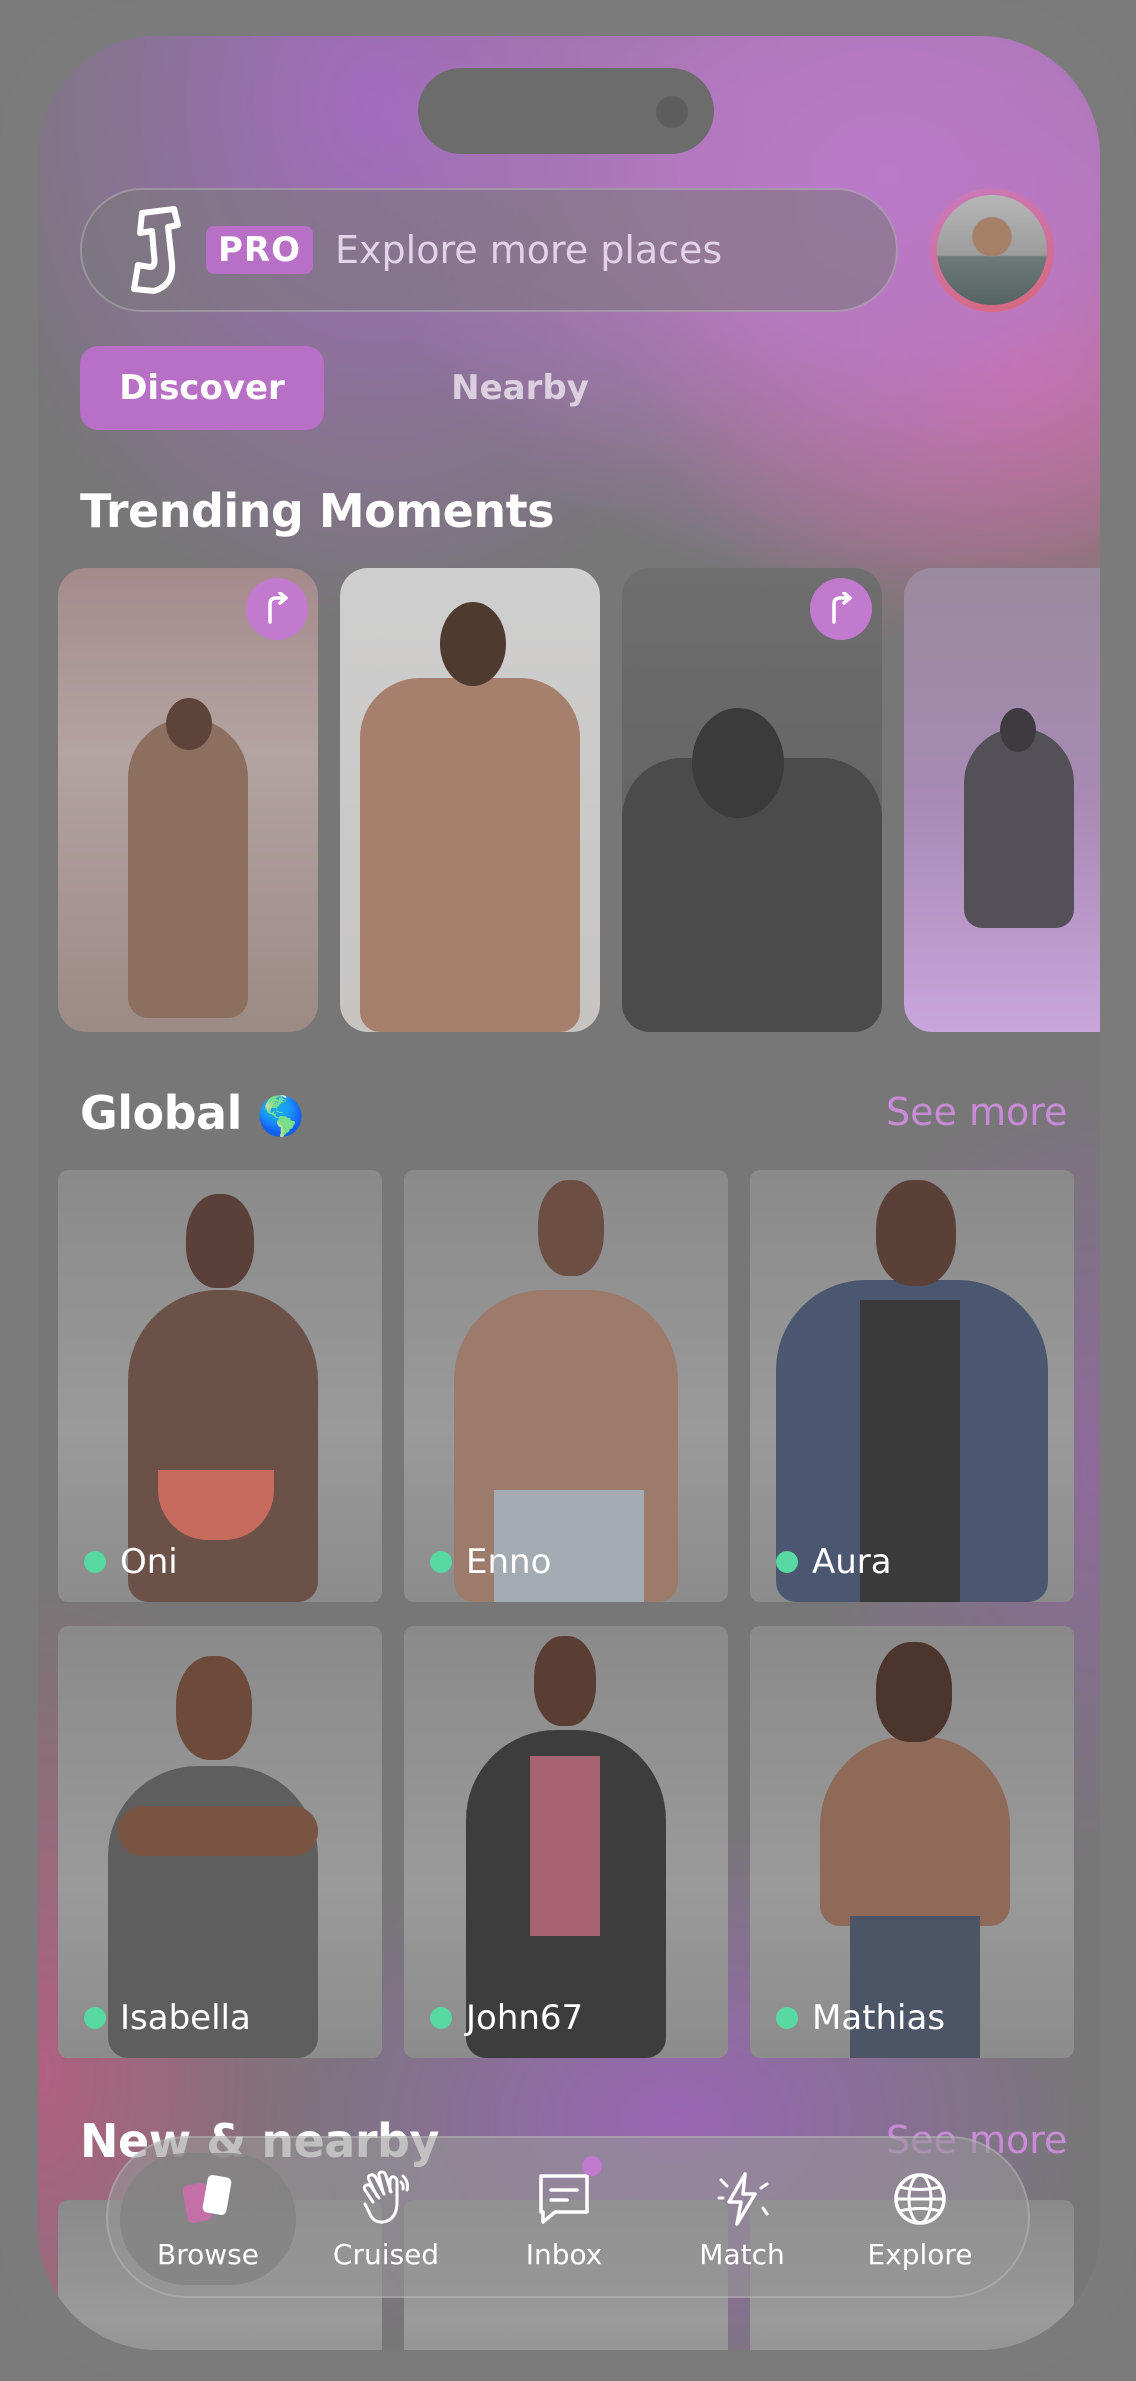 The height and width of the screenshot is (2381, 1136). Describe the element at coordinates (220, 1386) in the screenshot. I see `profile-card: Oni` at that location.